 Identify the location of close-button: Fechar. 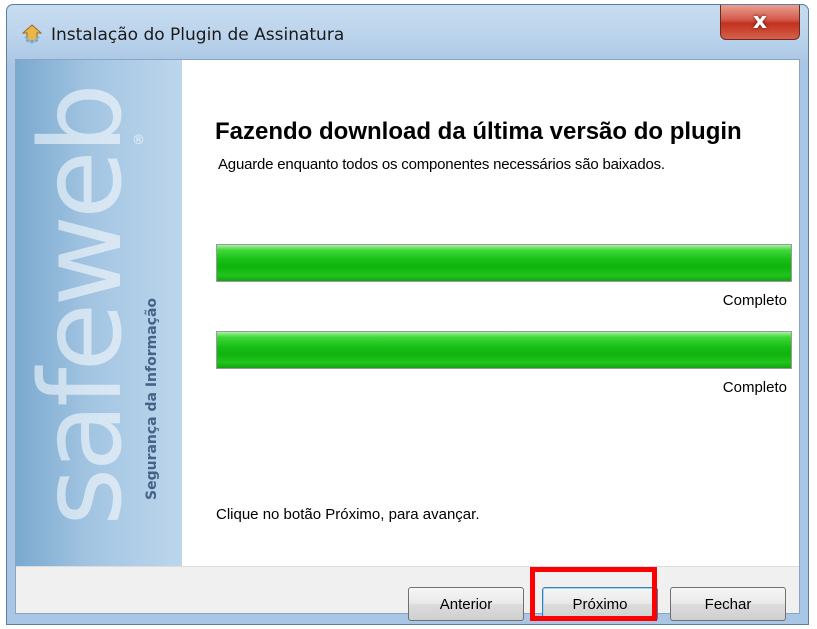
(728, 604).